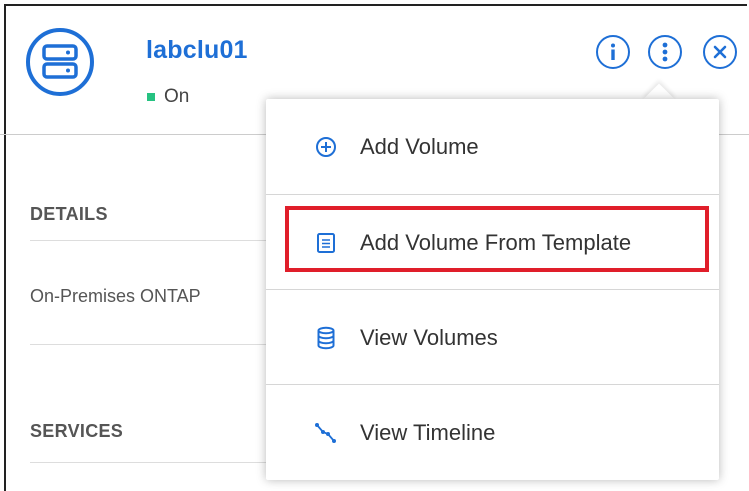 The image size is (749, 491). I want to click on menu-item-label: View Volumes, so click(429, 337).